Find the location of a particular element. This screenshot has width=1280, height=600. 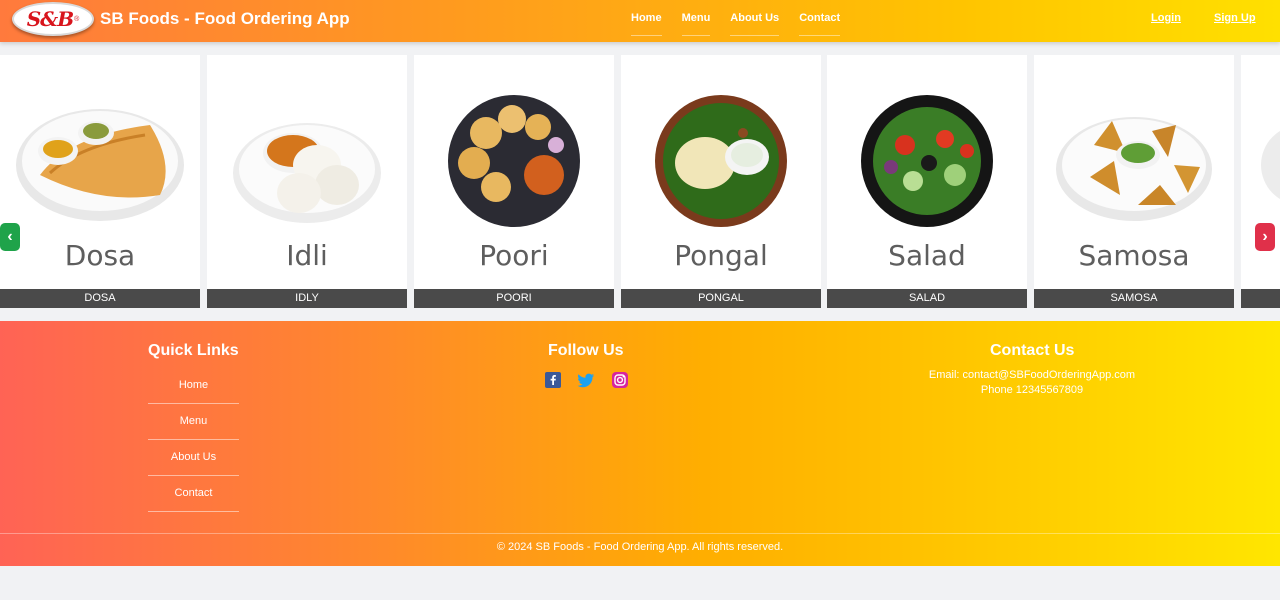

main-nav: Home Menu About Us Contact is located at coordinates (736, 21).